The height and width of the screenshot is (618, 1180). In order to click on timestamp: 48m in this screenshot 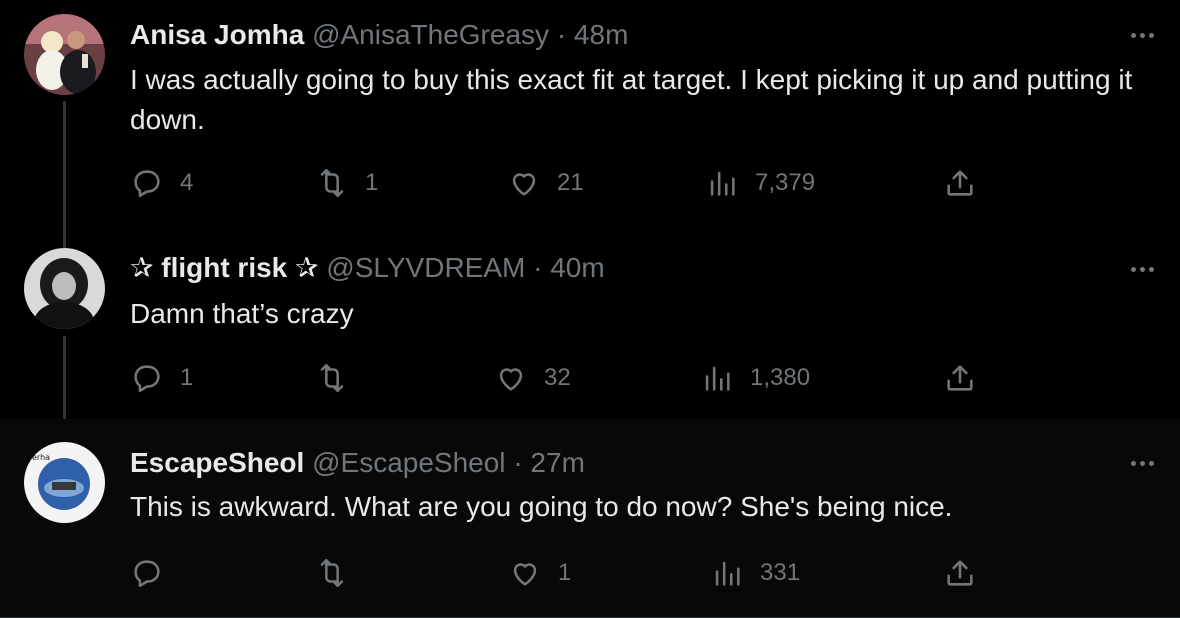, I will do `click(601, 34)`.